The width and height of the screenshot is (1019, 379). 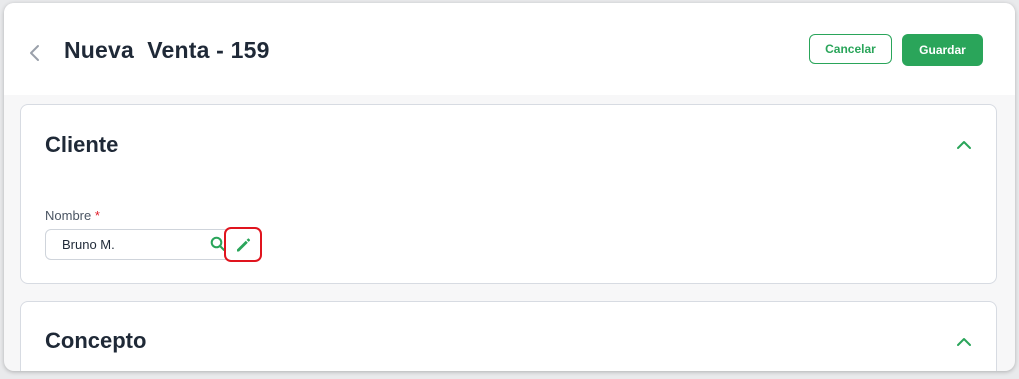 I want to click on required-mark: *, so click(x=97, y=215).